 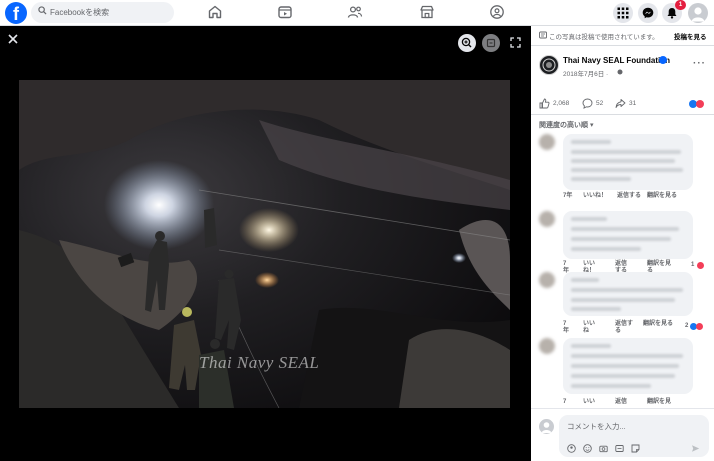 I want to click on page-avatar, so click(x=549, y=65).